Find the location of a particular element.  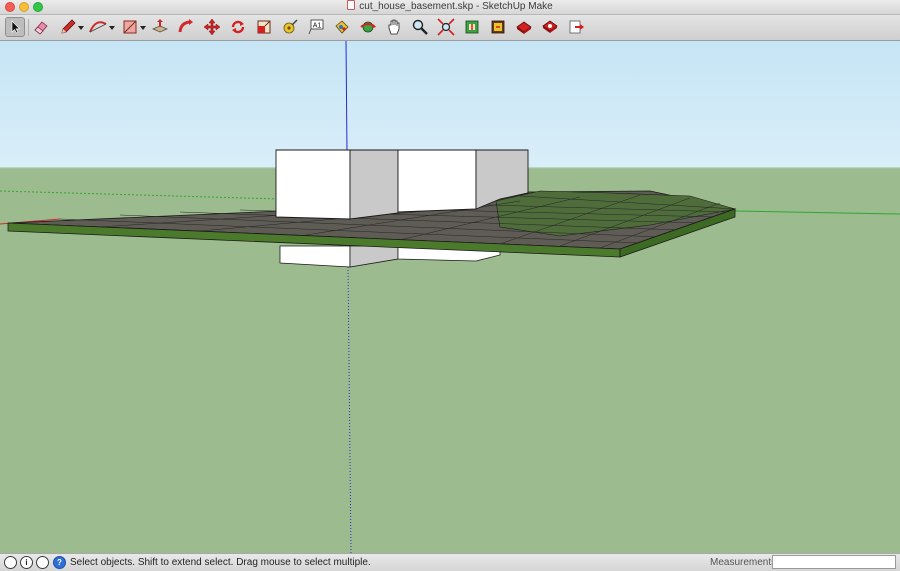

orbit-icon is located at coordinates (368, 27).